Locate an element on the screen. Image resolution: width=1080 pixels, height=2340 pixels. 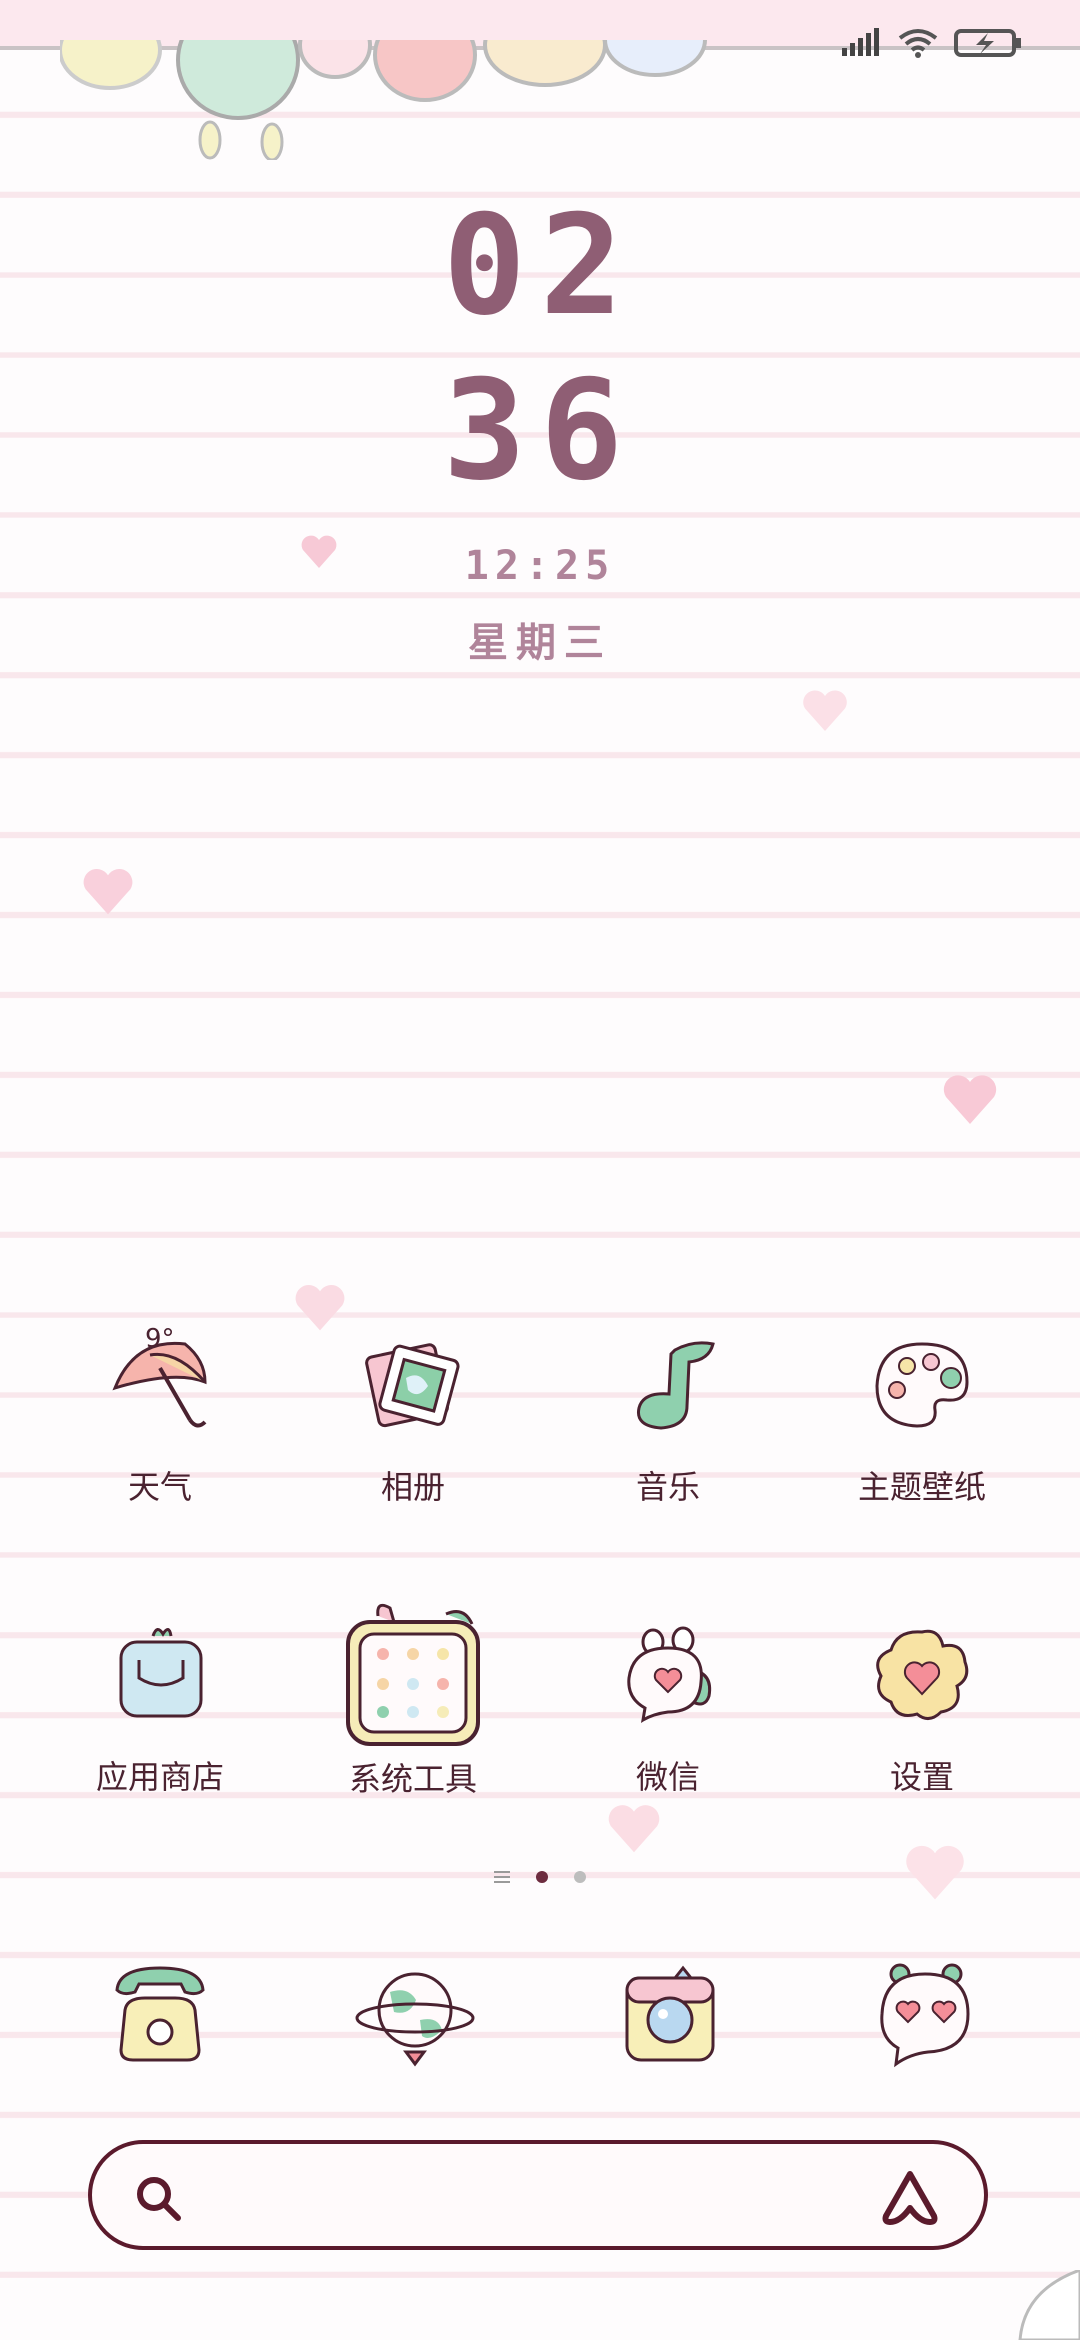
clock-minute: 36 is located at coordinates (540, 430).